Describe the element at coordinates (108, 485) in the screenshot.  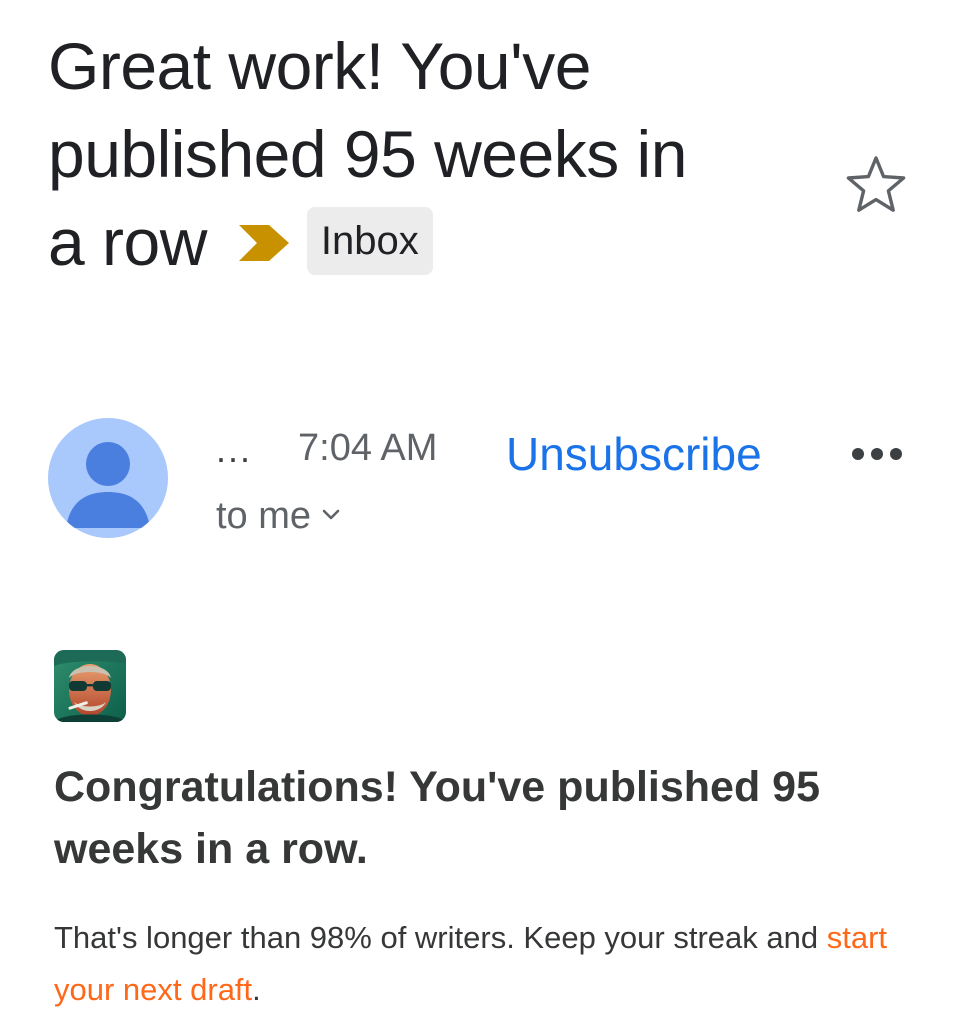
I see `person-icon` at that location.